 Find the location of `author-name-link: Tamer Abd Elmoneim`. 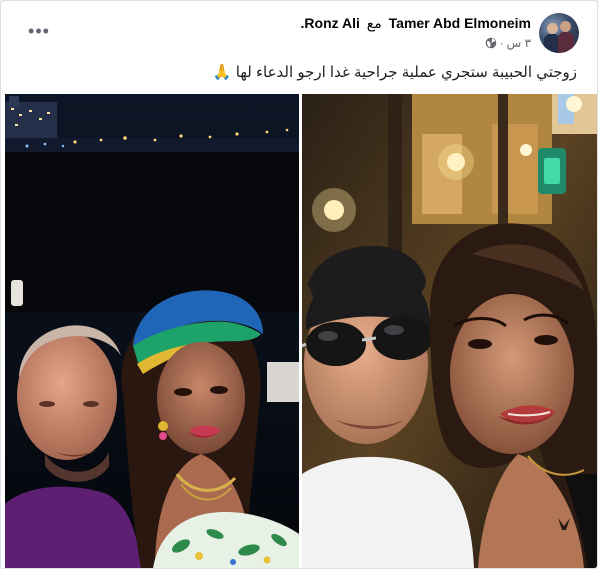

author-name-link: Tamer Abd Elmoneim is located at coordinates (460, 23).